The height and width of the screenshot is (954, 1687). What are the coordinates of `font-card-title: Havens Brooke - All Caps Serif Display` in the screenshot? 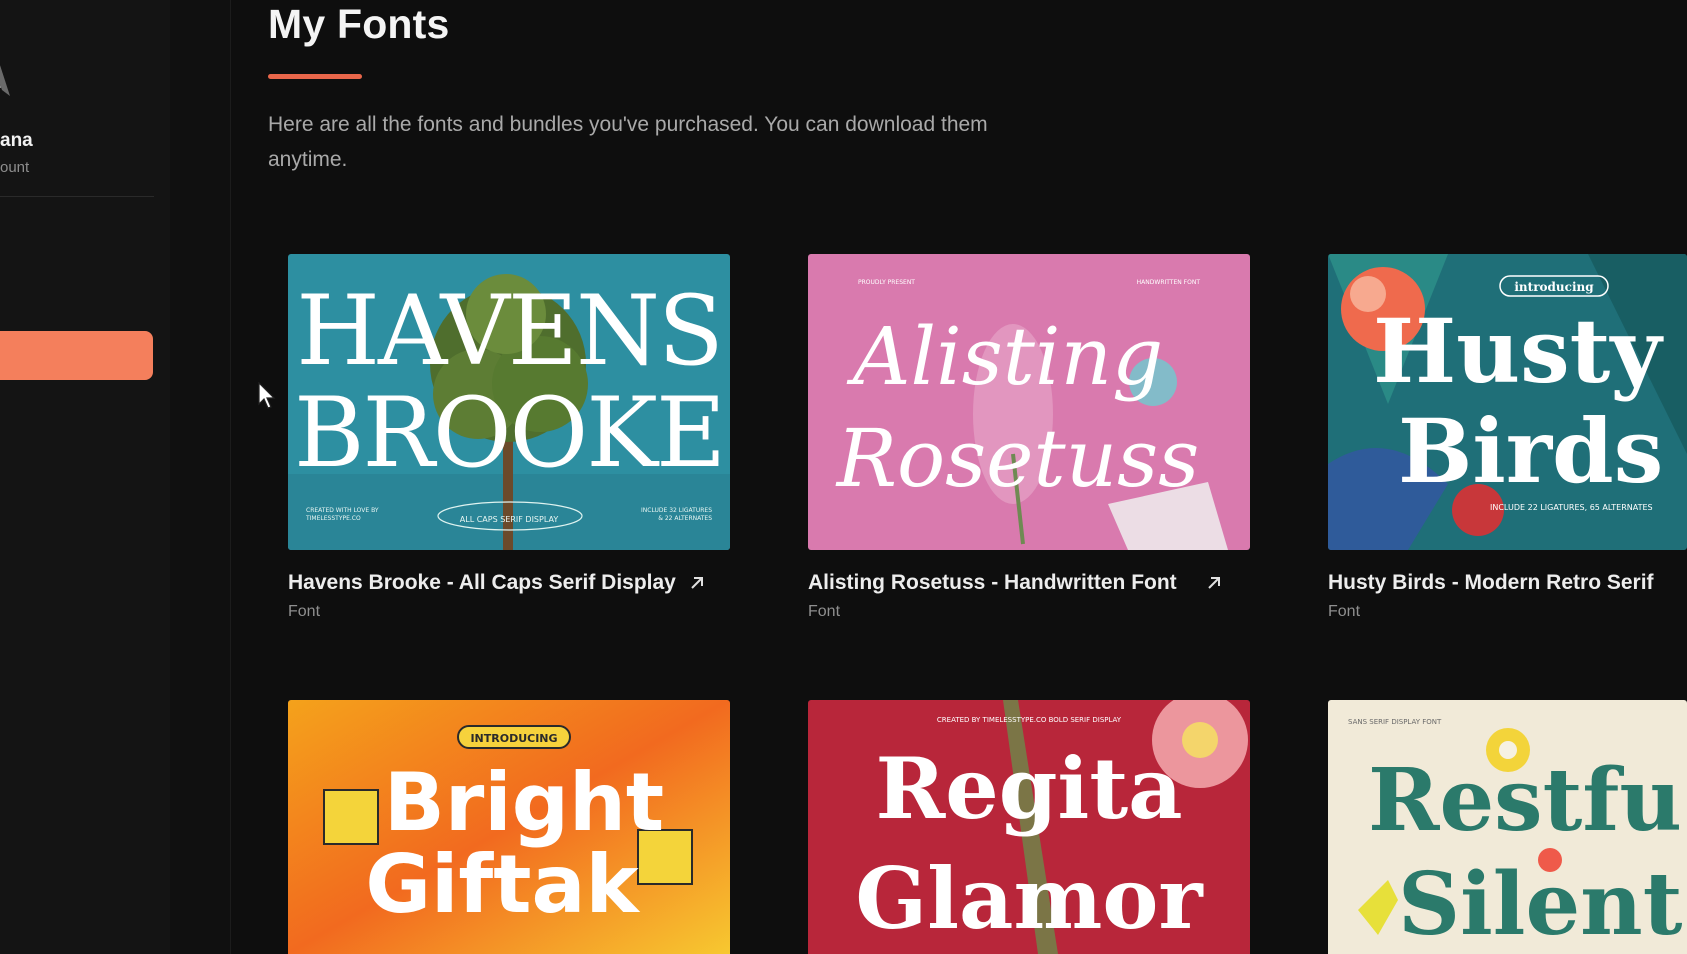 It's located at (509, 583).